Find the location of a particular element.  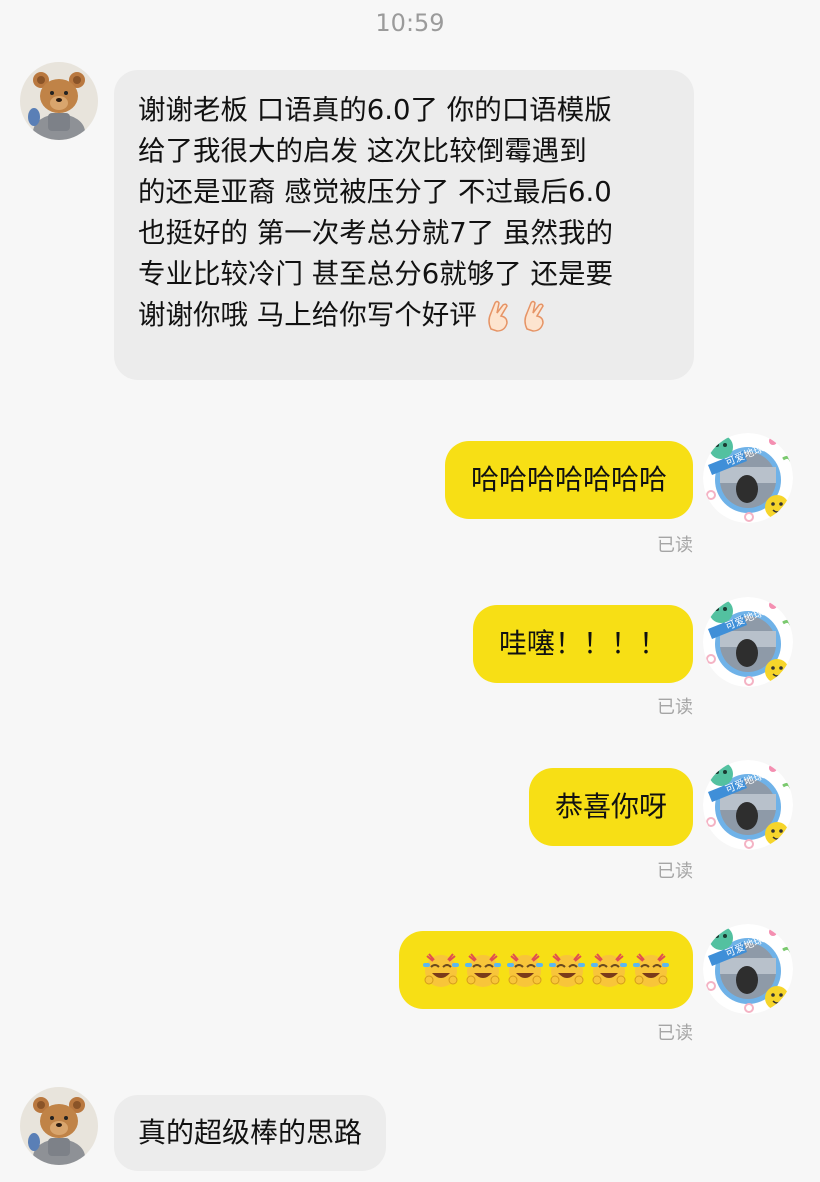

message-bubble-outgoing: 哈哈哈哈哈哈哈 is located at coordinates (568, 480).